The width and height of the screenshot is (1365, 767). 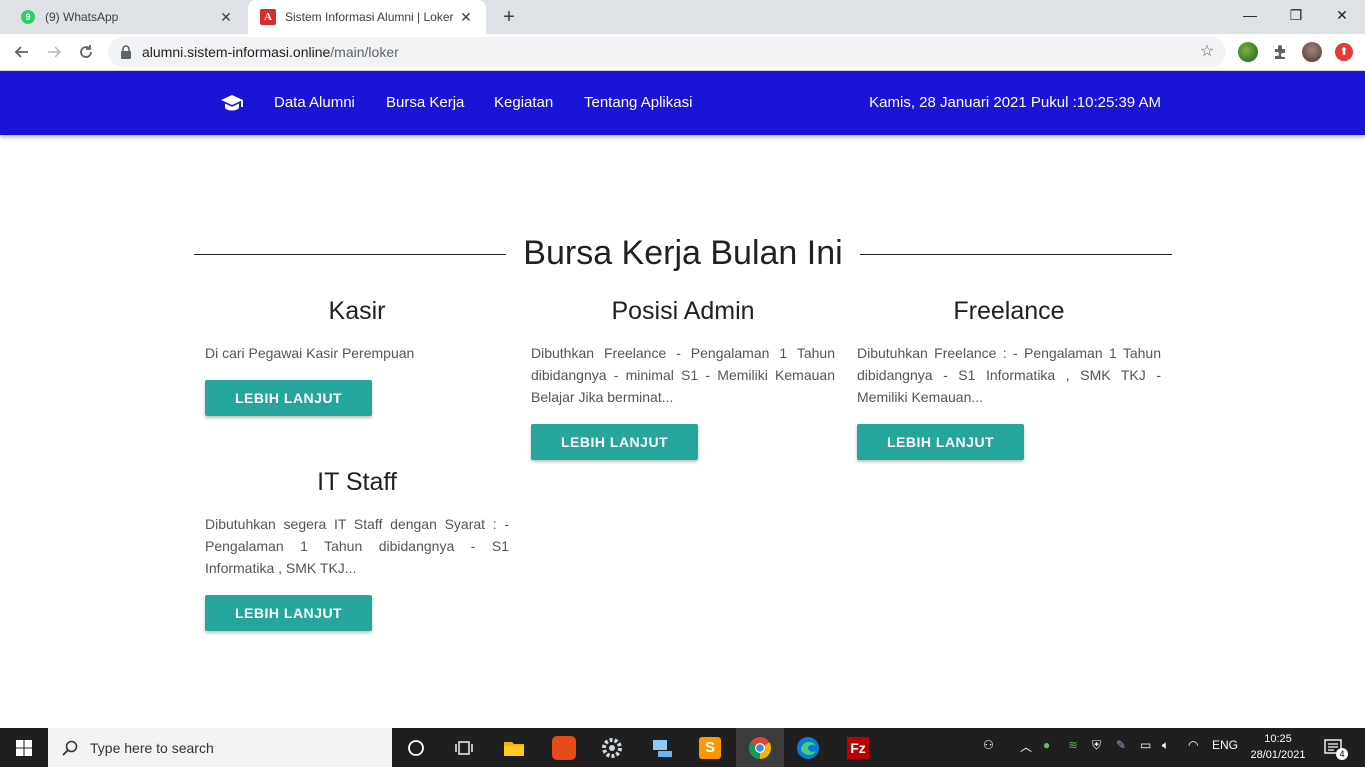 What do you see at coordinates (1046, 745) in the screenshot?
I see `tray-app-icon: ●` at bounding box center [1046, 745].